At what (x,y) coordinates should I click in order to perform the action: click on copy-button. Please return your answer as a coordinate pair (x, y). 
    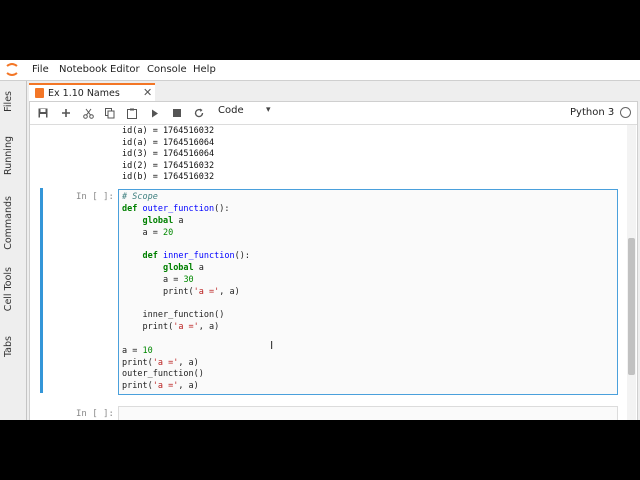
    Looking at the image, I should click on (110, 113).